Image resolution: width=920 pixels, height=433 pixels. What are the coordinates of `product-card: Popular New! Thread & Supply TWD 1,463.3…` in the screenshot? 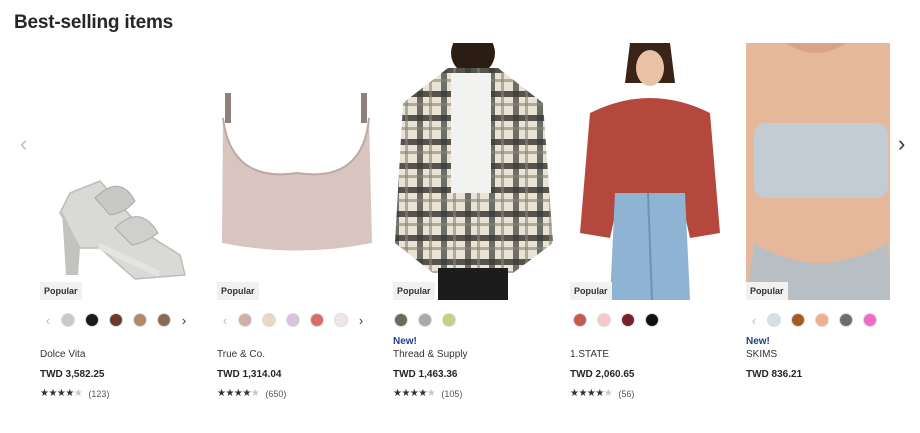 It's located at (474, 221).